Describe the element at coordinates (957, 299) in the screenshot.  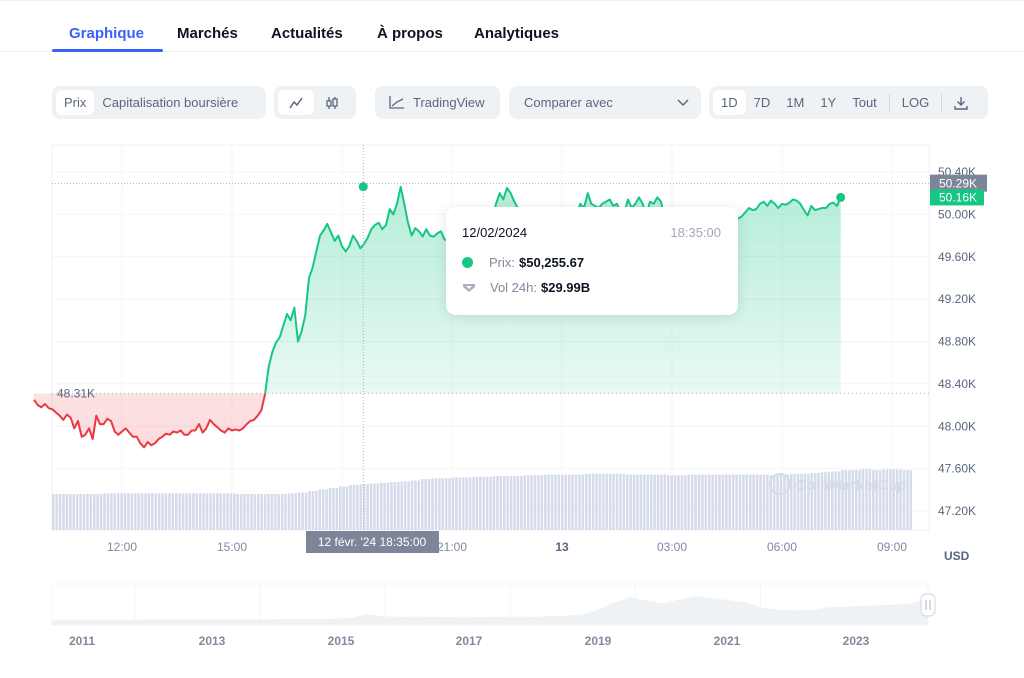
I see `y-tick-label: 49.20K` at that location.